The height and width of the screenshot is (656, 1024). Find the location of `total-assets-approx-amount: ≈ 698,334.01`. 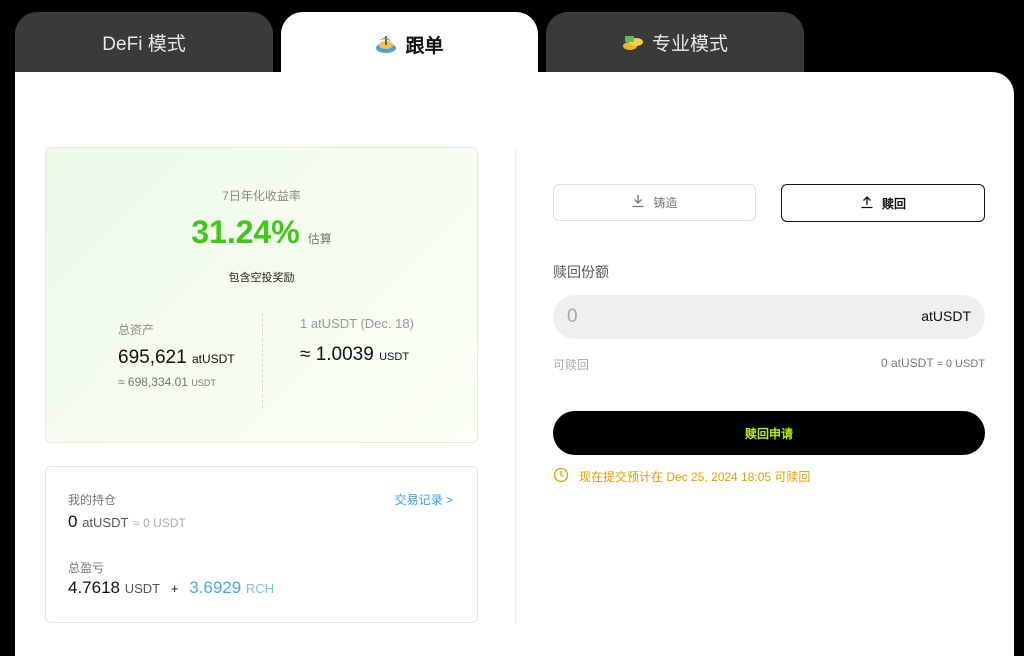

total-assets-approx-amount: ≈ 698,334.01 is located at coordinates (153, 382).